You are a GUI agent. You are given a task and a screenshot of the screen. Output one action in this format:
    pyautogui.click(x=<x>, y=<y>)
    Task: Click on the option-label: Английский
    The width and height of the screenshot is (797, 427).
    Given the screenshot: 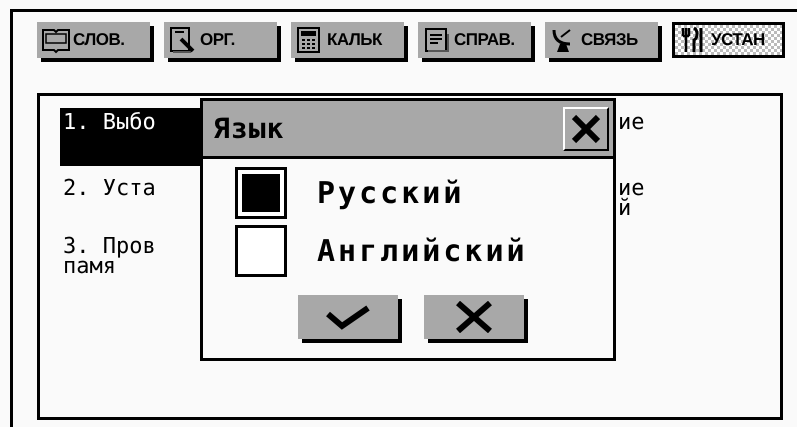 What is the action you would take?
    pyautogui.click(x=422, y=251)
    